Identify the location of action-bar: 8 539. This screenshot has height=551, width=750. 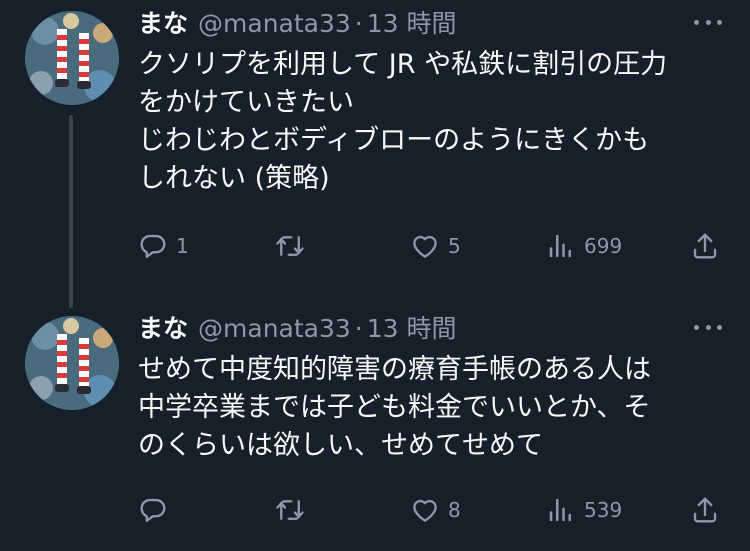
(433, 510).